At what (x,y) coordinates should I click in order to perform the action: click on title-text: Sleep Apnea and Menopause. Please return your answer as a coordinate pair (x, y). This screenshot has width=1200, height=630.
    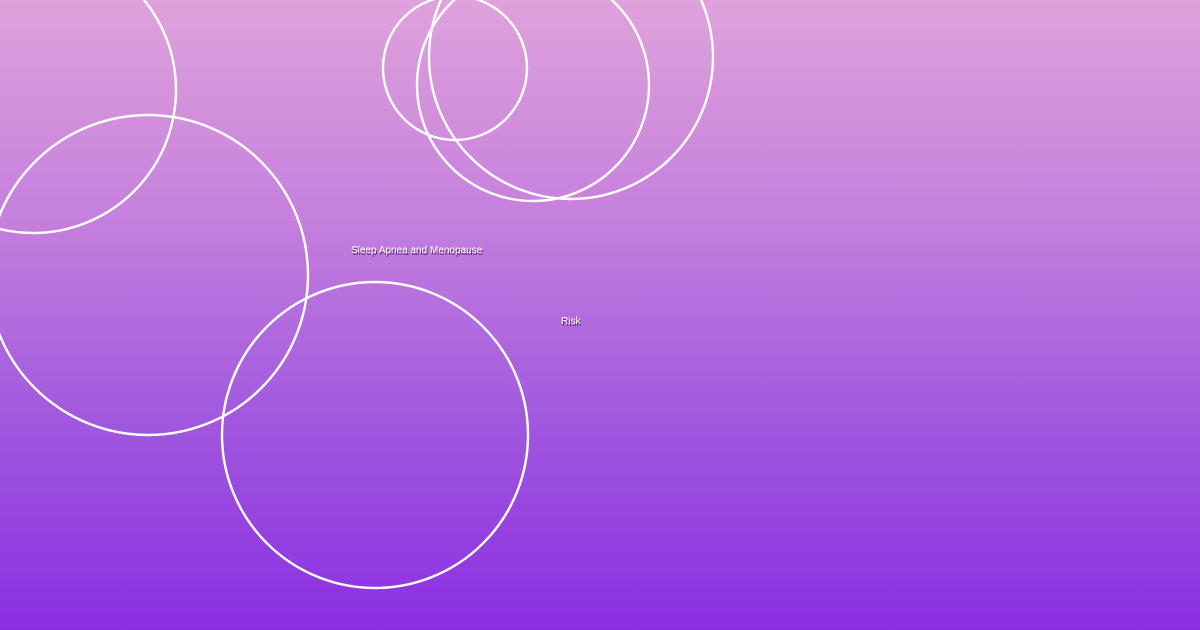
    Looking at the image, I should click on (417, 250).